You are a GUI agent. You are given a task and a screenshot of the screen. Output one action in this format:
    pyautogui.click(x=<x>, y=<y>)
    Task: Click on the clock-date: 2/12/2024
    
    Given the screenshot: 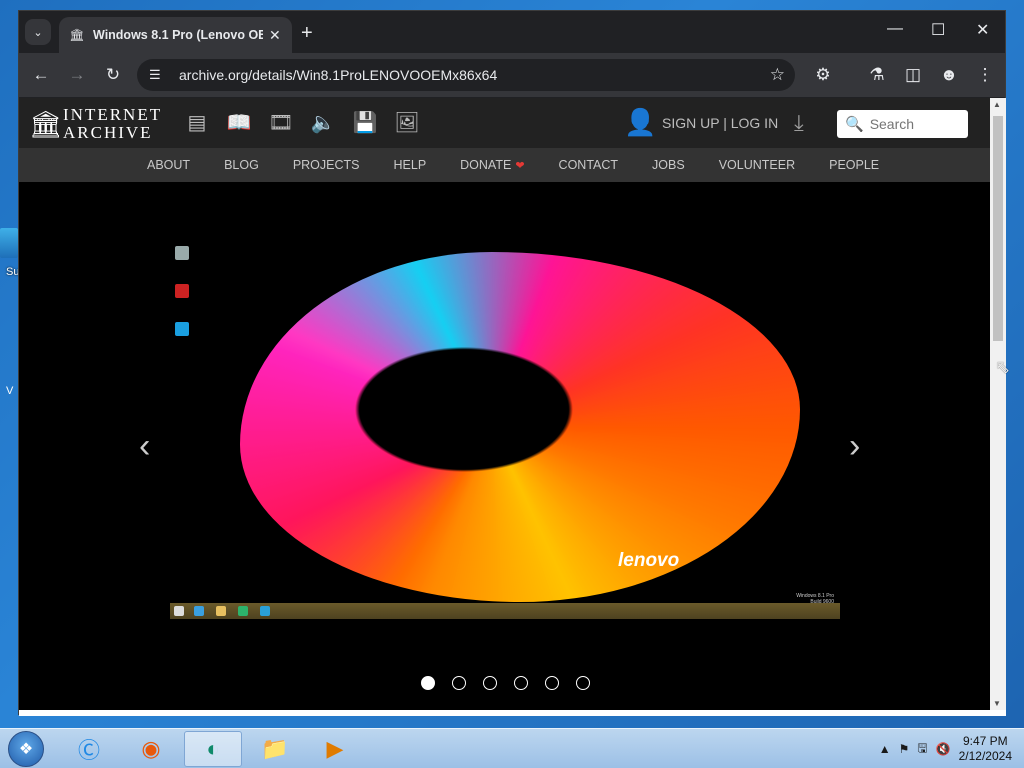 What is the action you would take?
    pyautogui.click(x=985, y=756)
    